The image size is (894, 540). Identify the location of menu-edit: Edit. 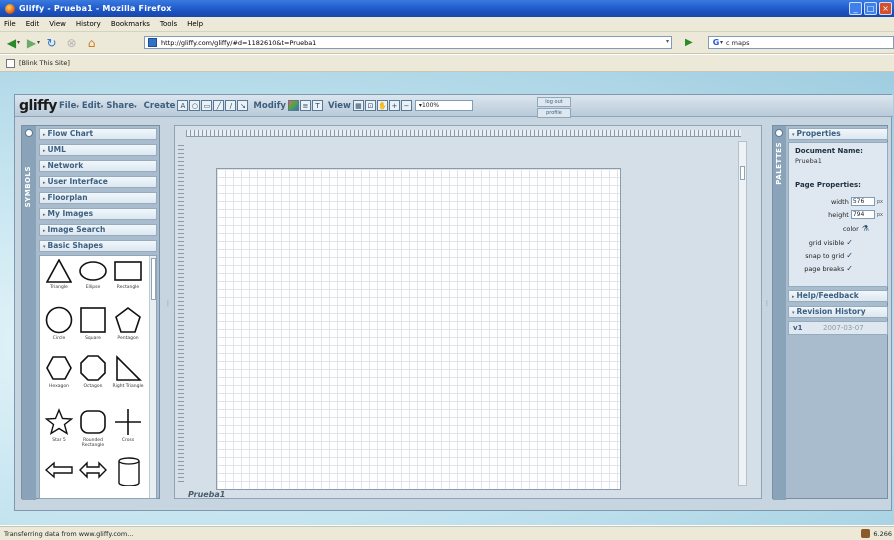
(33, 24).